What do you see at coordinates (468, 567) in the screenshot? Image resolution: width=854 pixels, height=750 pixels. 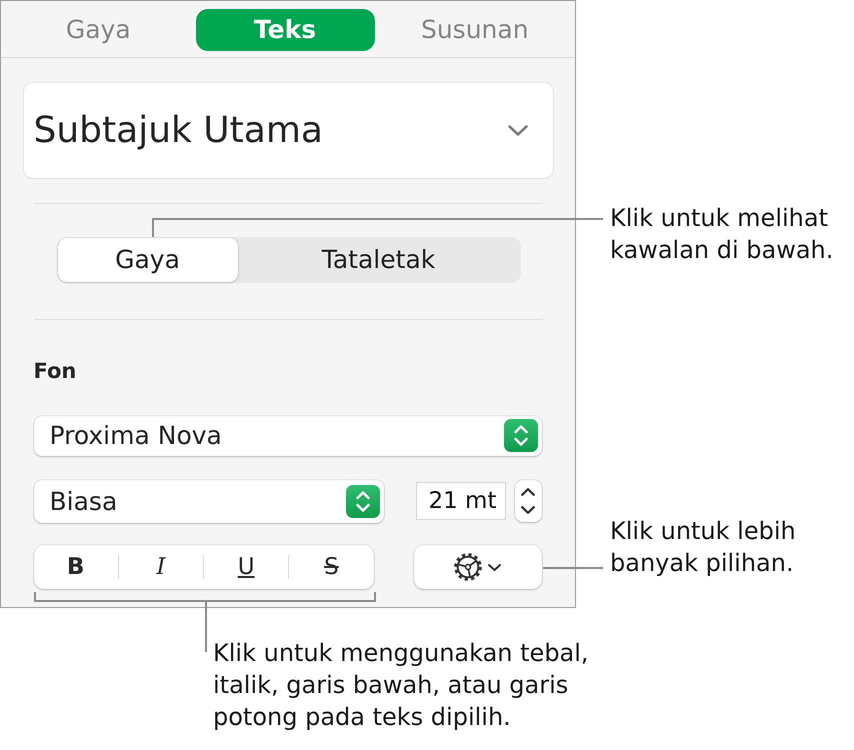 I see `gear-icon` at bounding box center [468, 567].